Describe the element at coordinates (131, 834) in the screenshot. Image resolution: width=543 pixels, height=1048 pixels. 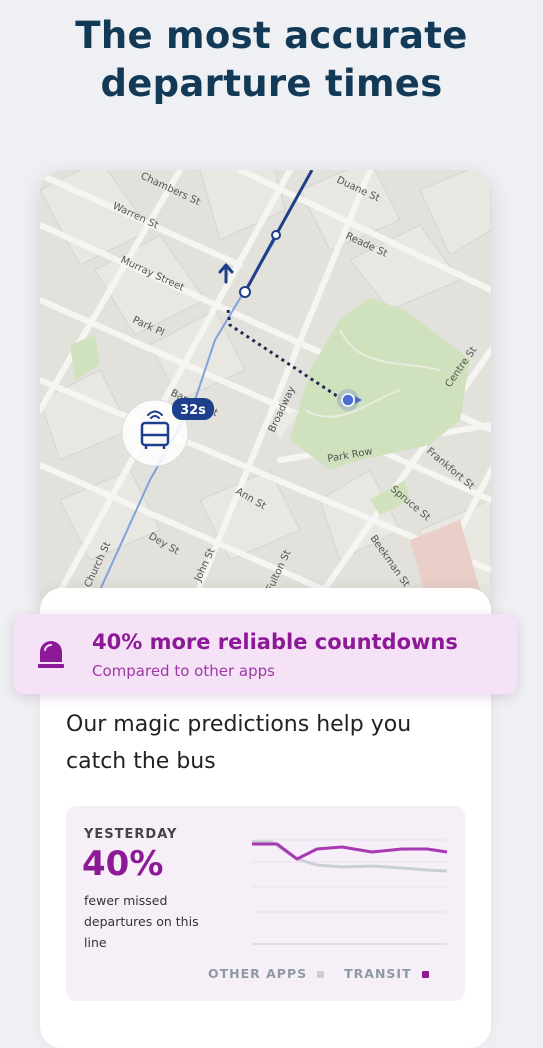
I see `stats-period-label: YESTERDAY` at that location.